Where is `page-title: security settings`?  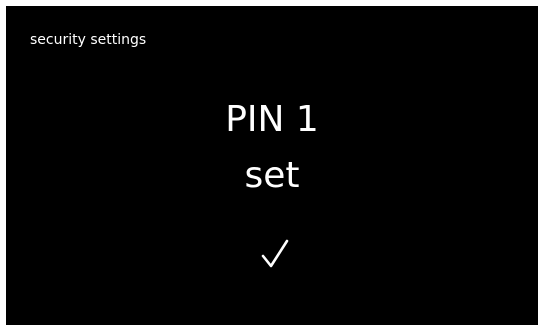 page-title: security settings is located at coordinates (88, 40).